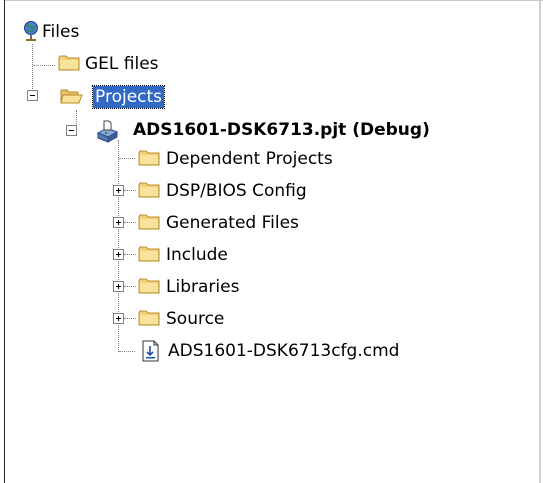 The image size is (543, 483). Describe the element at coordinates (71, 96) in the screenshot. I see `open-folder-icon` at that location.